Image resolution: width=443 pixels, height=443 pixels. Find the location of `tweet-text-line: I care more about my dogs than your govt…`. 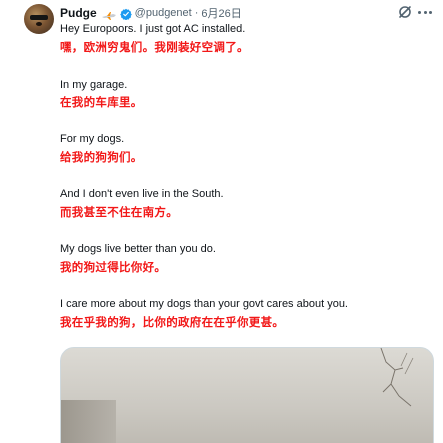

tweet-text-line: I care more about my dogs than your govt… is located at coordinates (204, 304).